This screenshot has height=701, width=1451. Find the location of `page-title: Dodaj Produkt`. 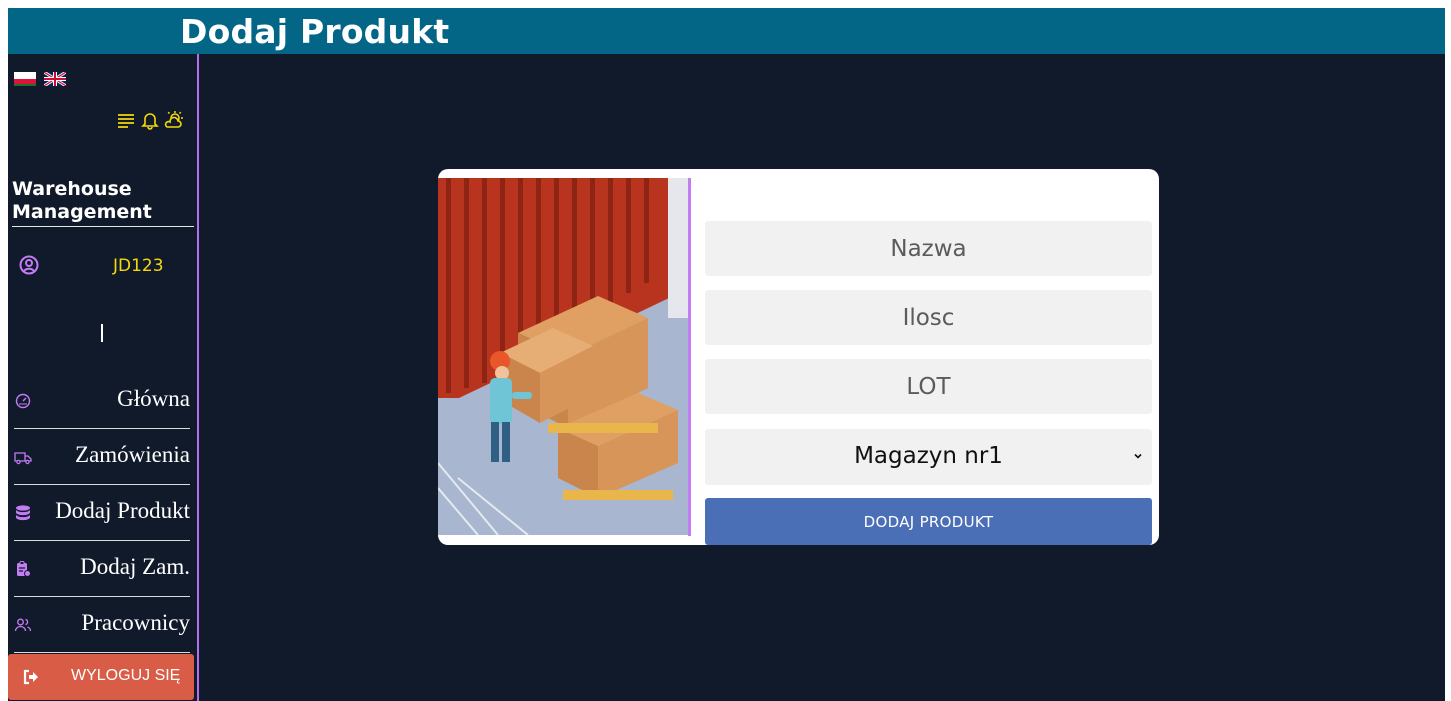

page-title: Dodaj Produkt is located at coordinates (315, 31).